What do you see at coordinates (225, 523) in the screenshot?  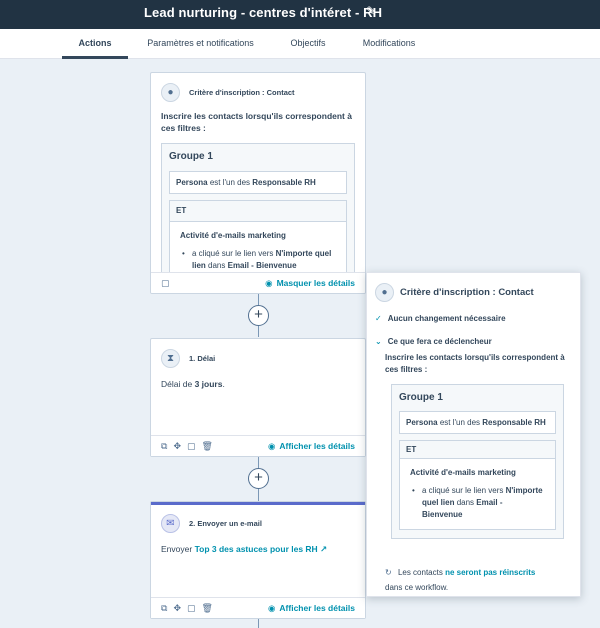 I see `card-title: 2. Envoyer un e-mail` at bounding box center [225, 523].